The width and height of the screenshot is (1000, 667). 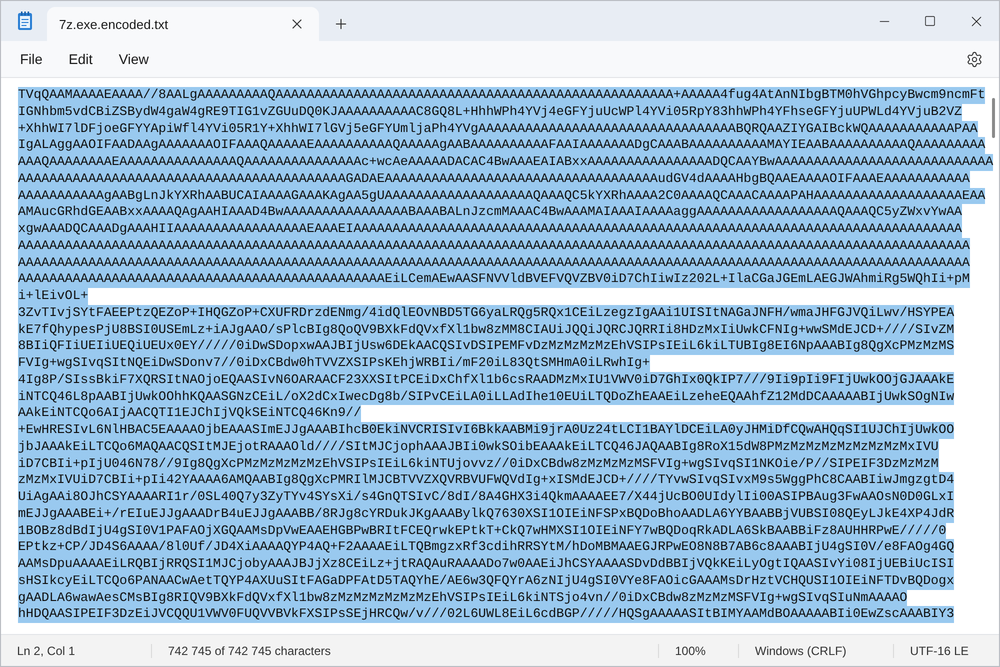 What do you see at coordinates (134, 59) in the screenshot?
I see `menu-item: View` at bounding box center [134, 59].